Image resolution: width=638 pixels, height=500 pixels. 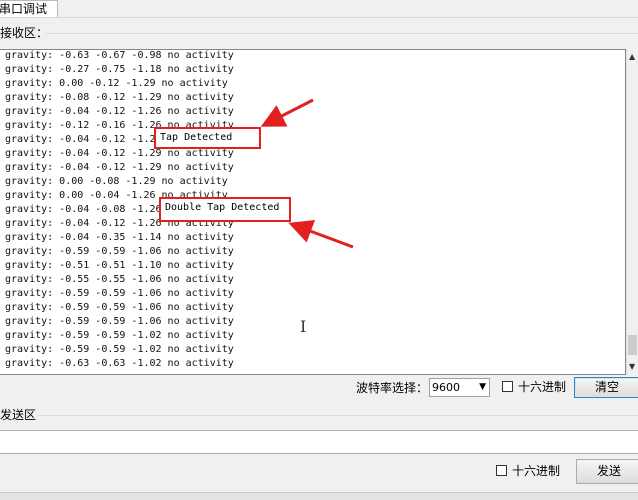 I want to click on send-hex-checkbox, so click(x=501, y=470).